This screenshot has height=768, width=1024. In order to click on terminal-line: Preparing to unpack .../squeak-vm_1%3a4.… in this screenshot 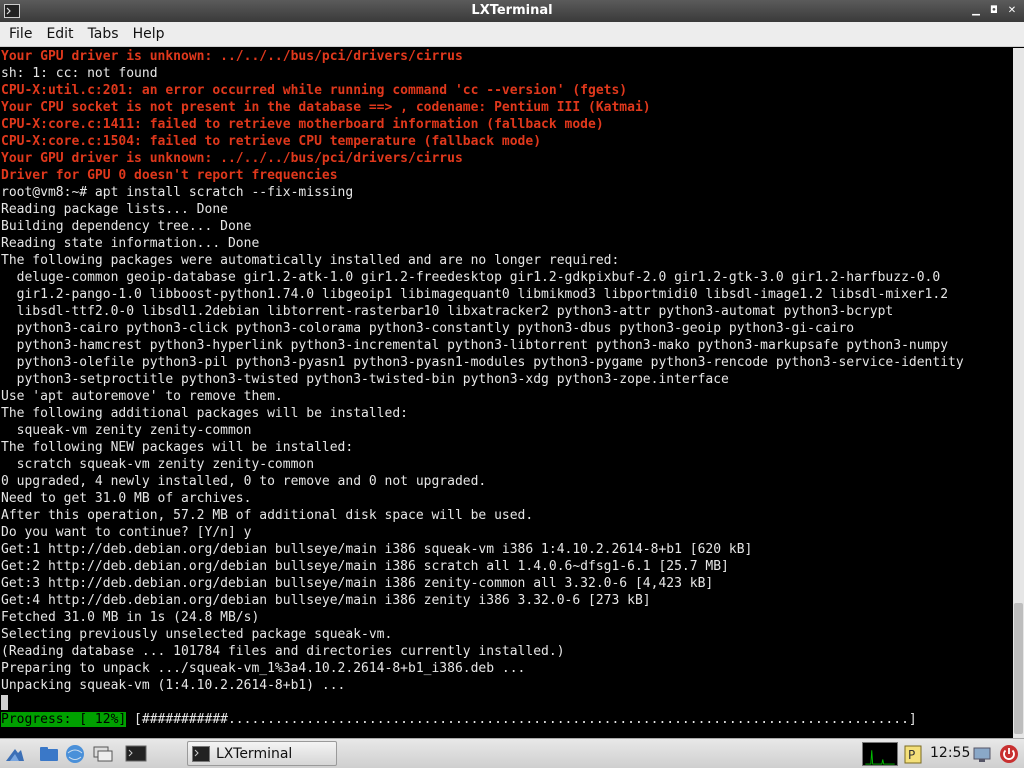, I will do `click(263, 668)`.